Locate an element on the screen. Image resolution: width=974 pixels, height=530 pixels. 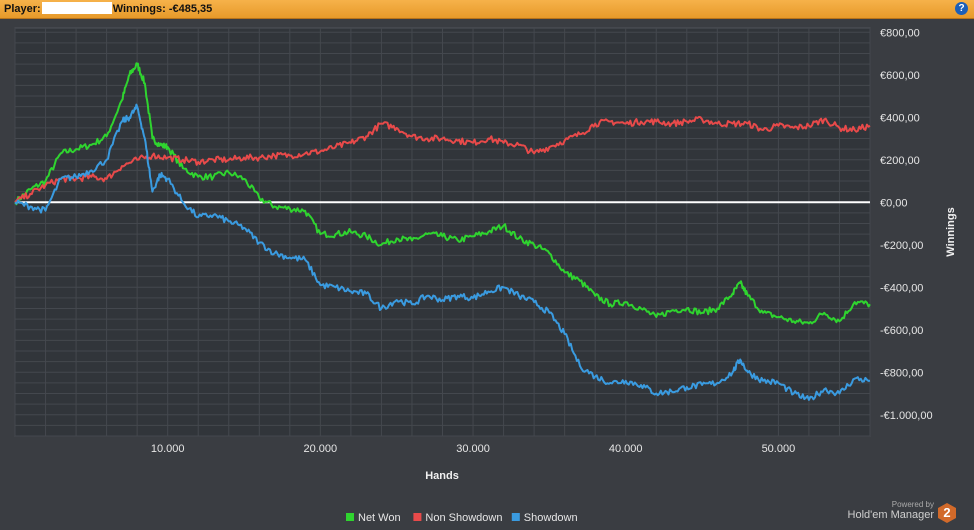
y-tick-label: -€200,00 is located at coordinates (901, 246).